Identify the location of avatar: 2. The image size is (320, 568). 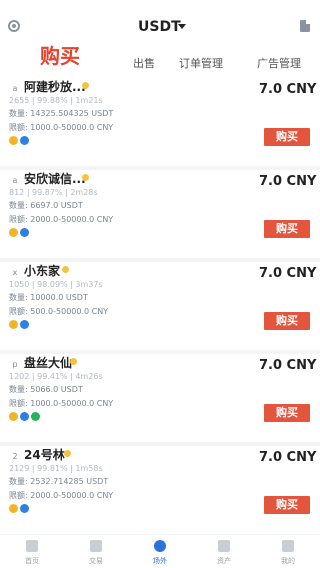
(15, 456).